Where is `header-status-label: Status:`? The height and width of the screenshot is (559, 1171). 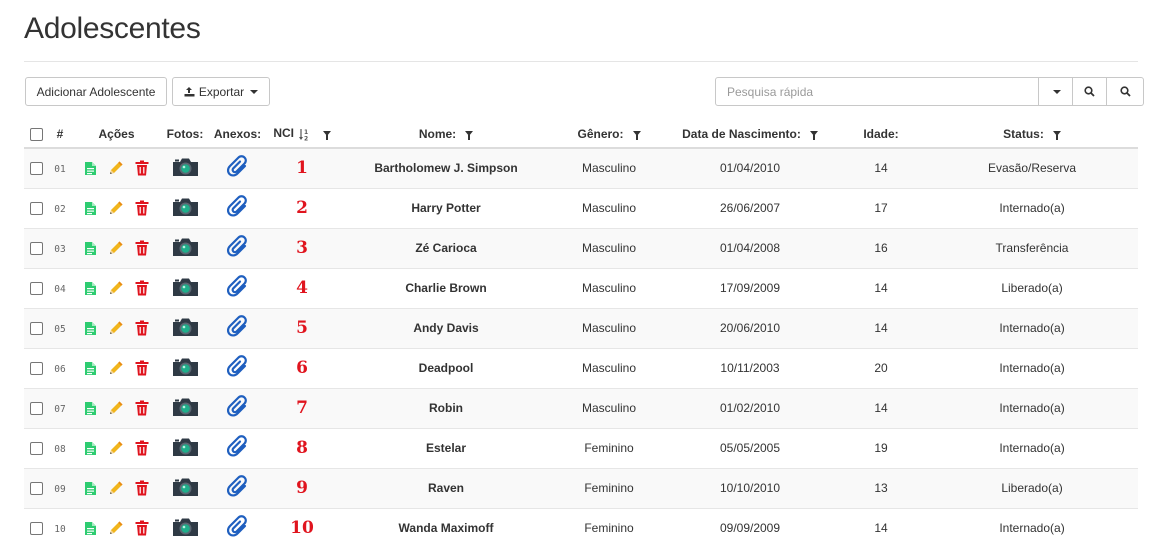 header-status-label: Status: is located at coordinates (1023, 133).